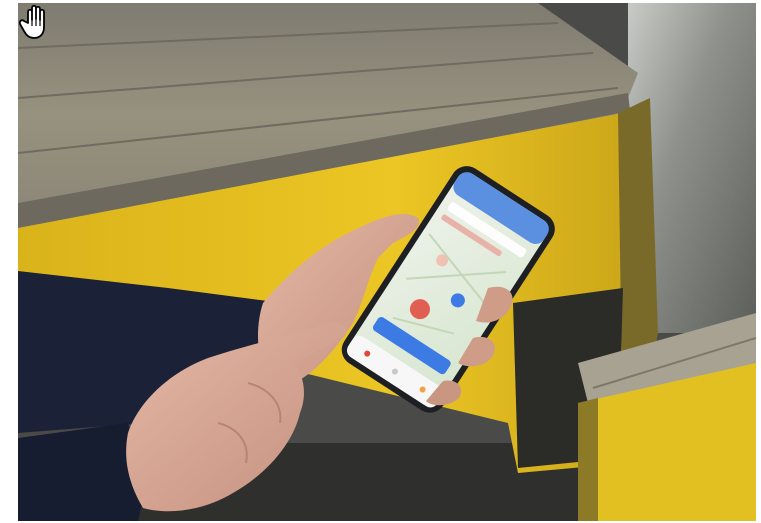 The image size is (761, 523). What do you see at coordinates (31, 21) in the screenshot?
I see `hand-cursor-icon` at bounding box center [31, 21].